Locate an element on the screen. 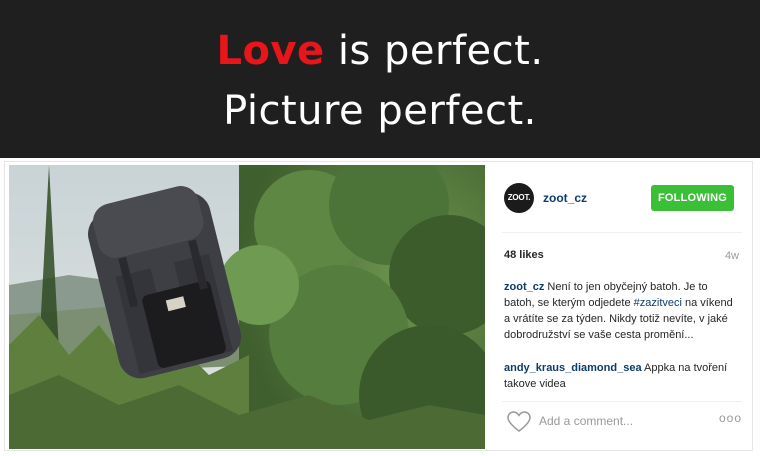  heart-icon is located at coordinates (519, 422).